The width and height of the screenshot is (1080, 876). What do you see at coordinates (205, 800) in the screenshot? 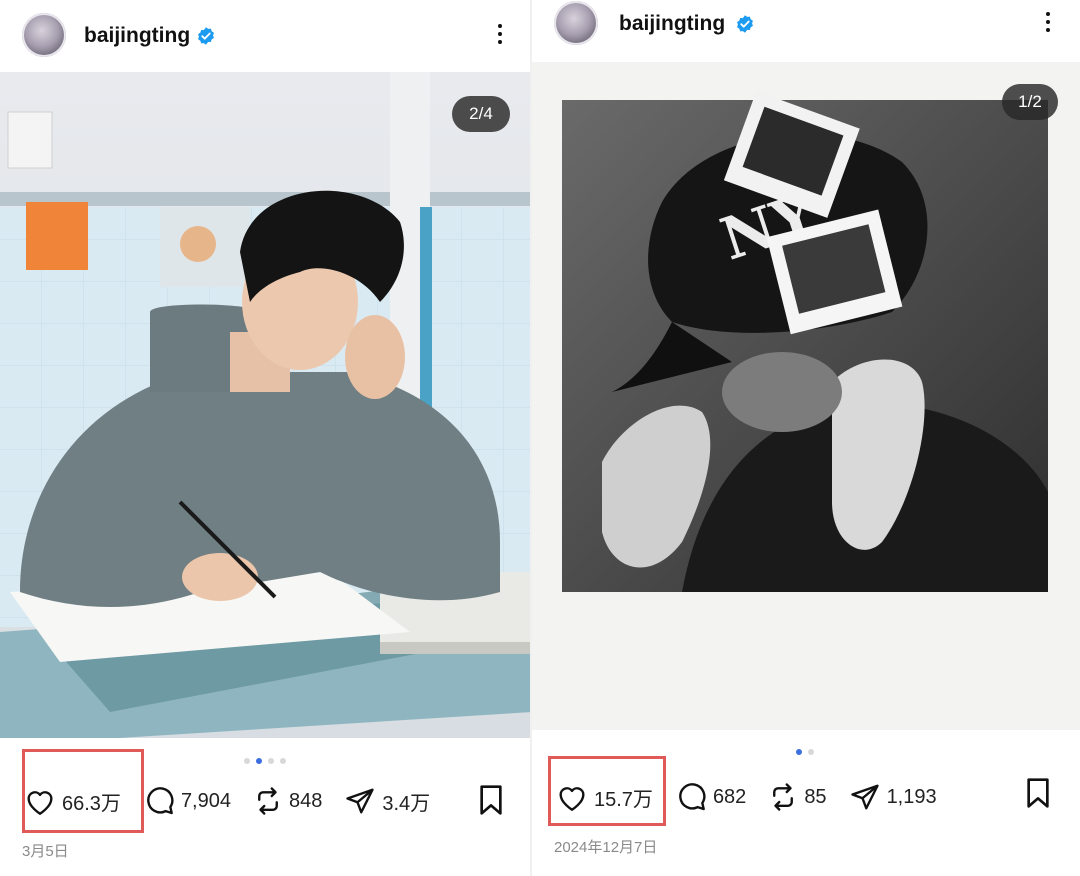
I see `comment-count: 7,904` at bounding box center [205, 800].